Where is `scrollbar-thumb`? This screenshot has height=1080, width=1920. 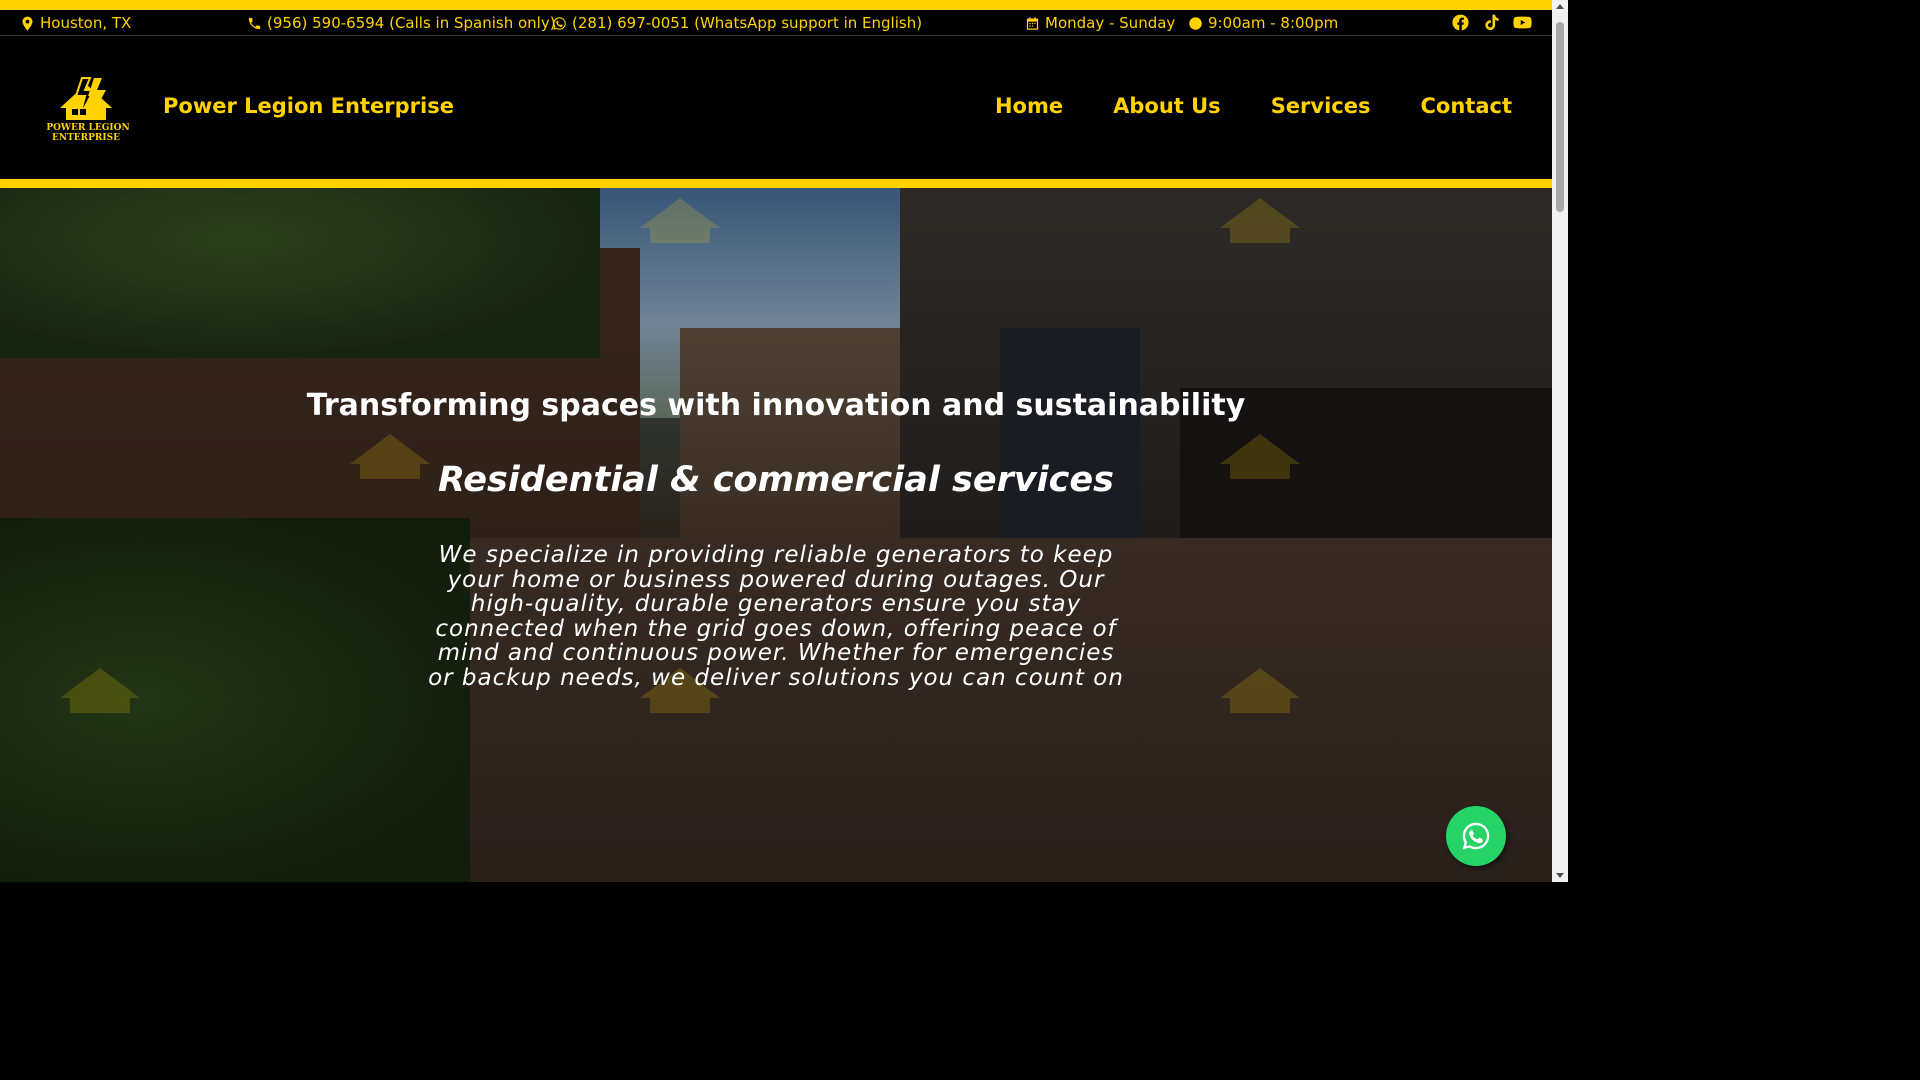
scrollbar-thumb is located at coordinates (1560, 117).